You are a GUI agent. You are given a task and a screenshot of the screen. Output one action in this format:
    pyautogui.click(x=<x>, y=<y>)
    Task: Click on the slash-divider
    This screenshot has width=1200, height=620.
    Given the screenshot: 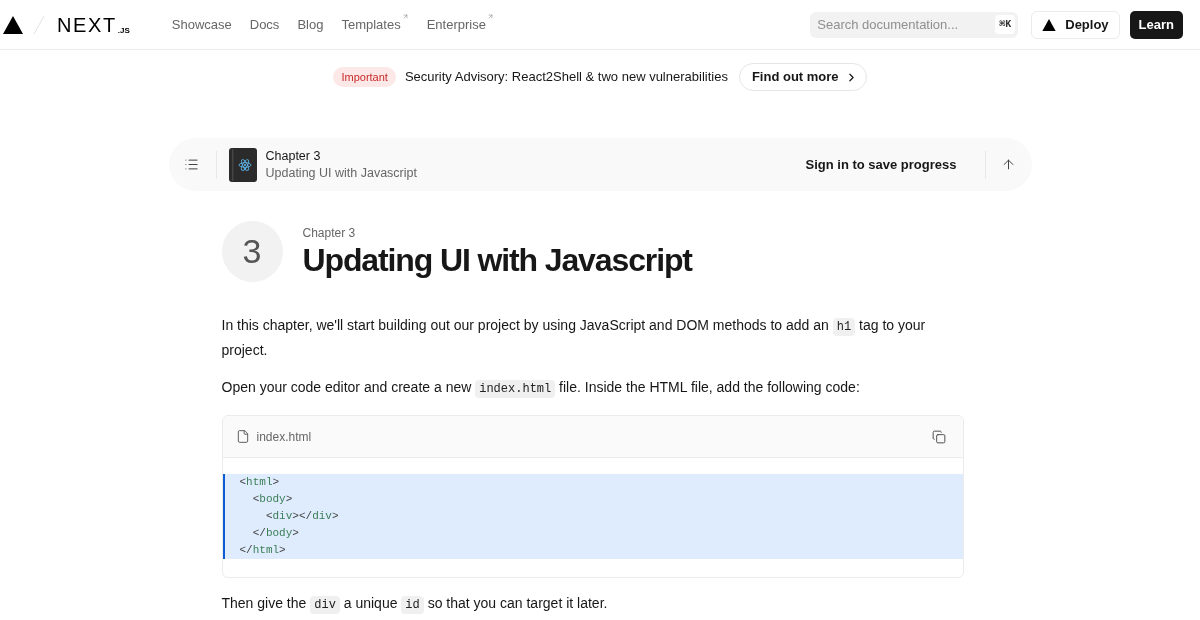 What is the action you would take?
    pyautogui.click(x=39, y=24)
    